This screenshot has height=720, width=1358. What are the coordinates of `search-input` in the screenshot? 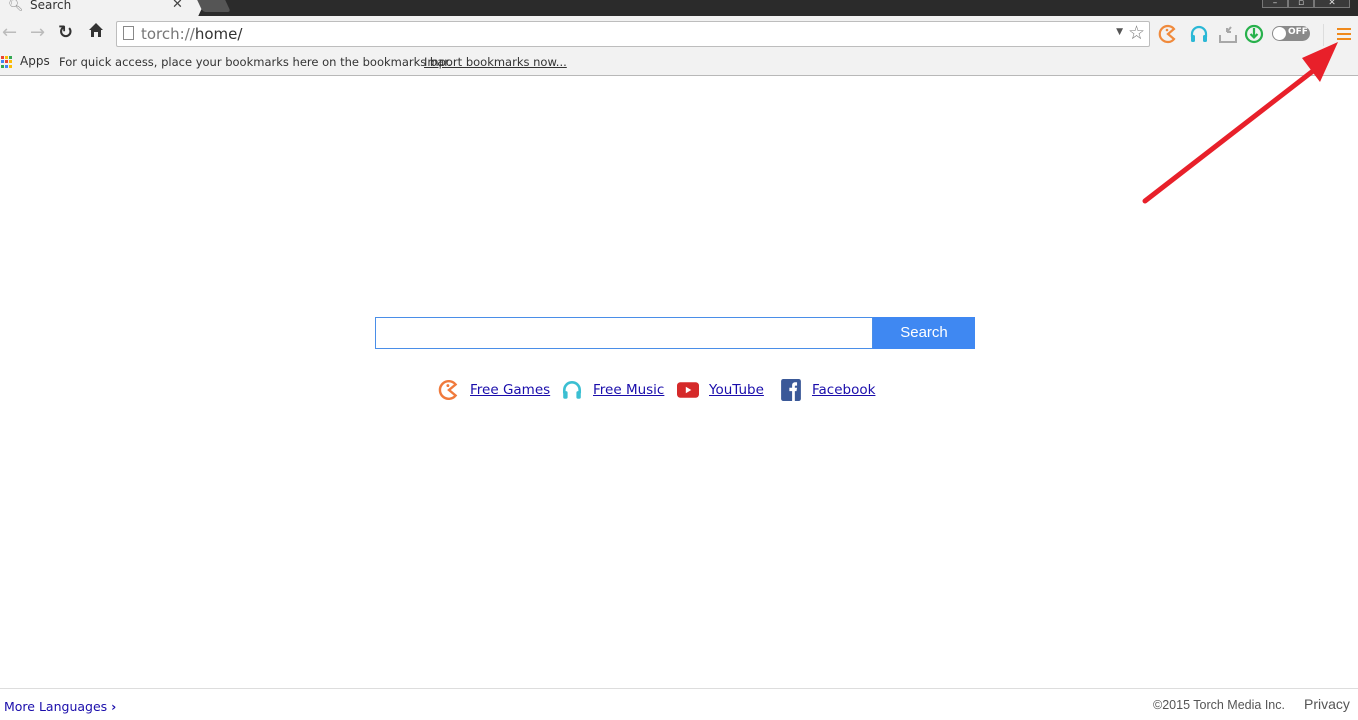 It's located at (624, 333).